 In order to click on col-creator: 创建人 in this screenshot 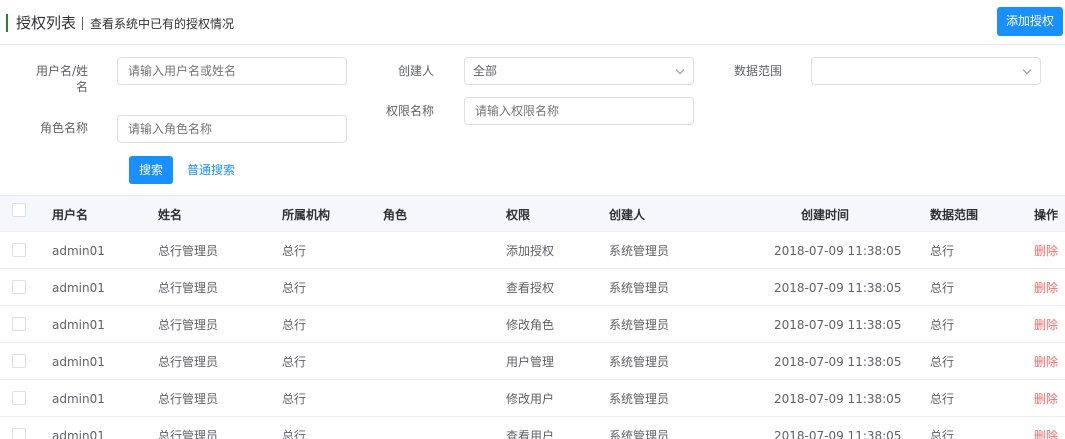, I will do `click(627, 215)`.